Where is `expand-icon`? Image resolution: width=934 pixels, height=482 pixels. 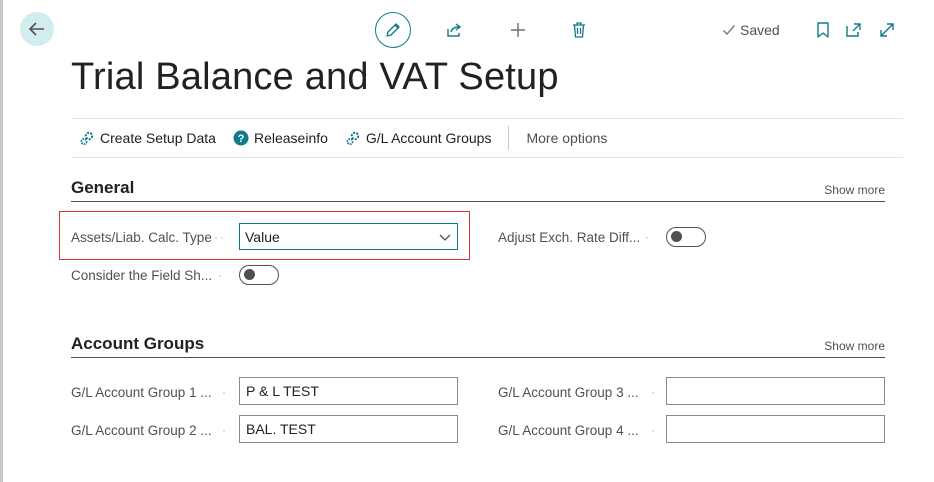 expand-icon is located at coordinates (887, 30).